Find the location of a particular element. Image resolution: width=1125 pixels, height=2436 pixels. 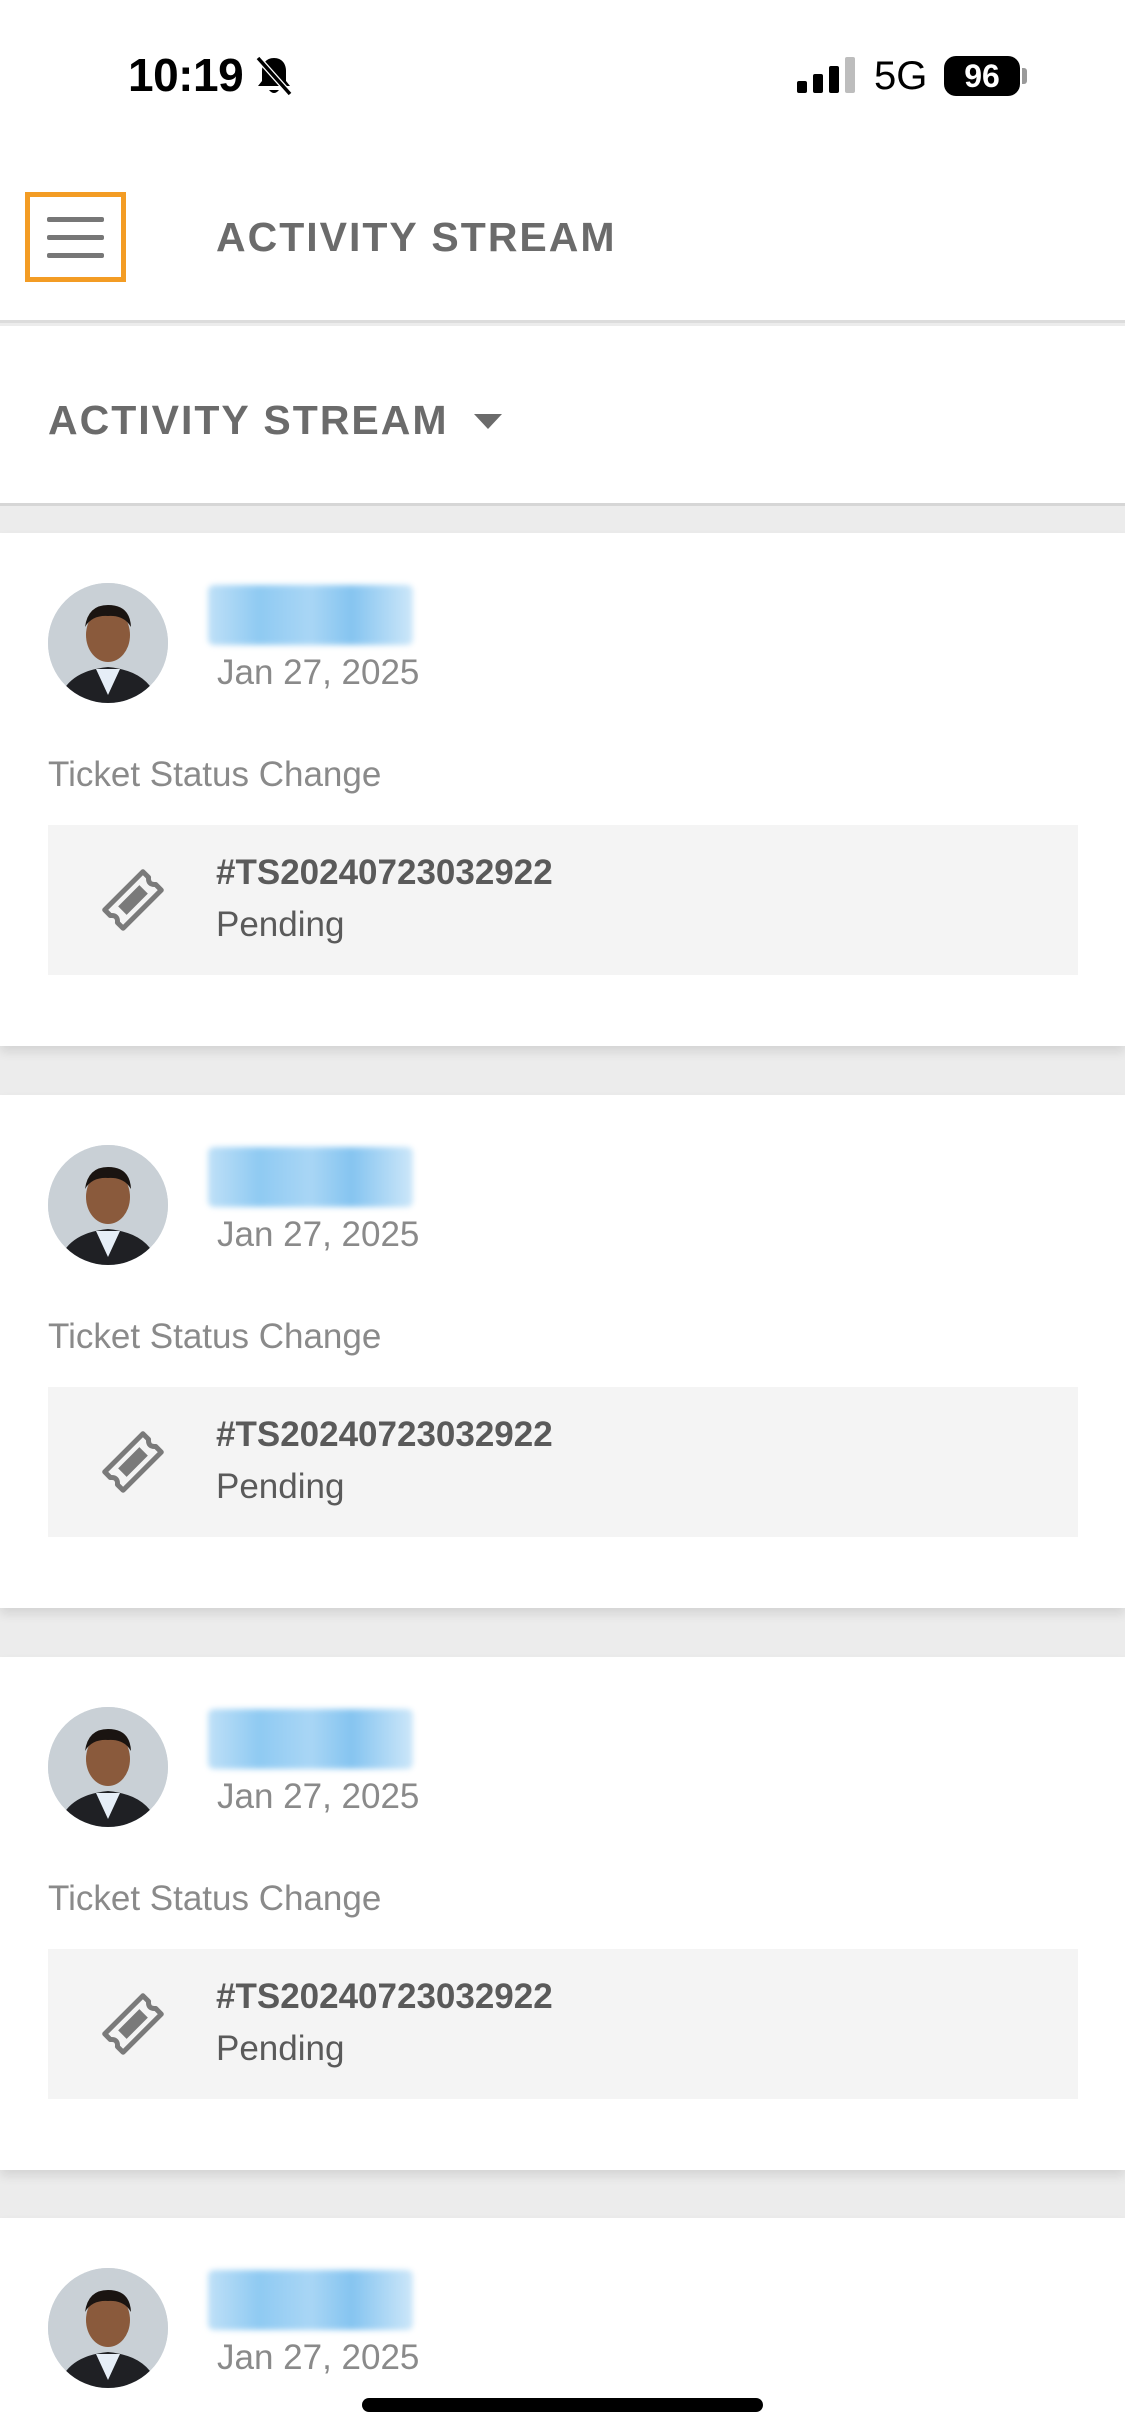

home-indicator is located at coordinates (562, 2405).